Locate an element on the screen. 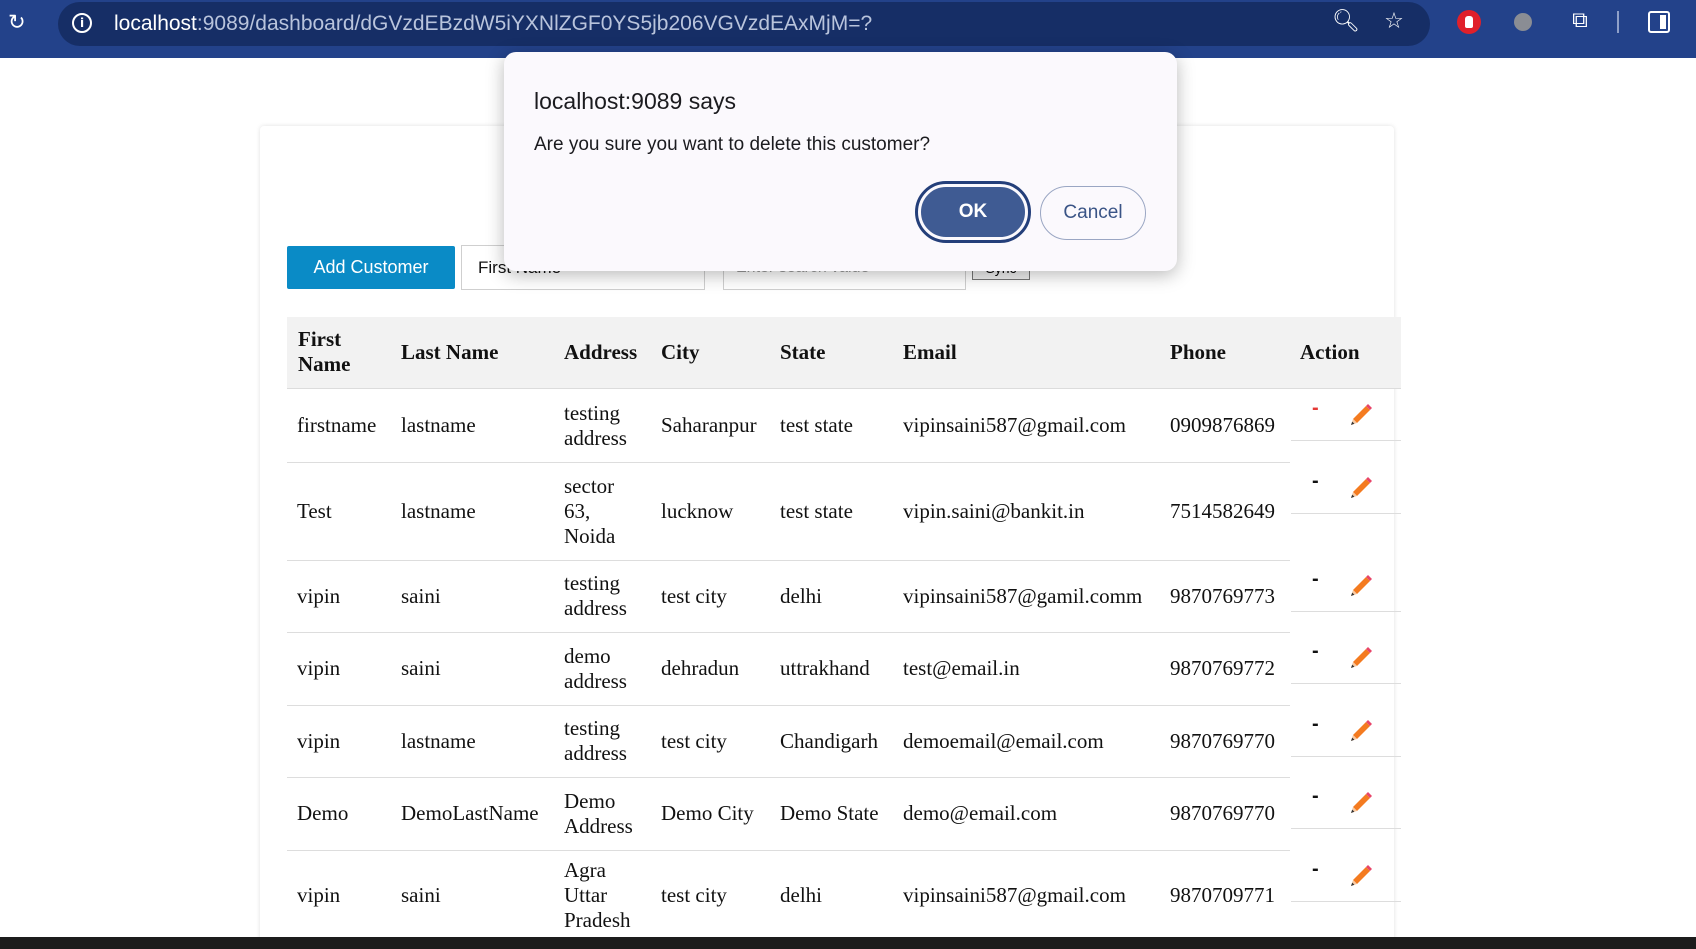  ok-button: OK is located at coordinates (973, 212).